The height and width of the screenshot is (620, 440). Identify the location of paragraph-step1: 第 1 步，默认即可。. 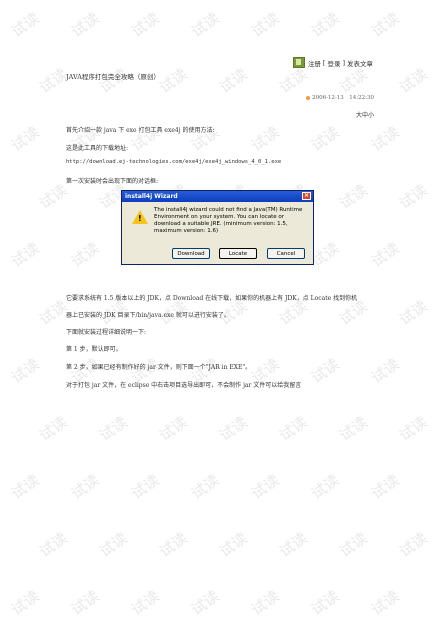
(94, 349).